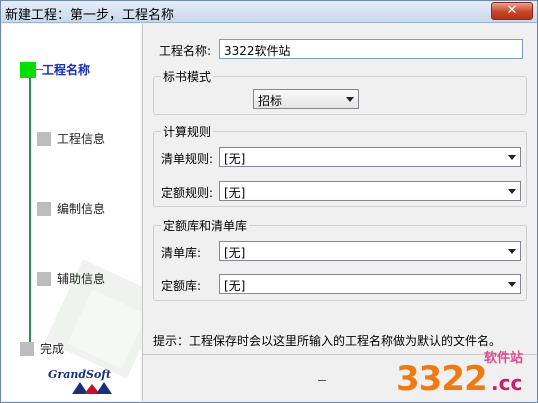 This screenshot has height=403, width=538. Describe the element at coordinates (306, 99) in the screenshot. I see `bid-mode-select: 招标` at that location.